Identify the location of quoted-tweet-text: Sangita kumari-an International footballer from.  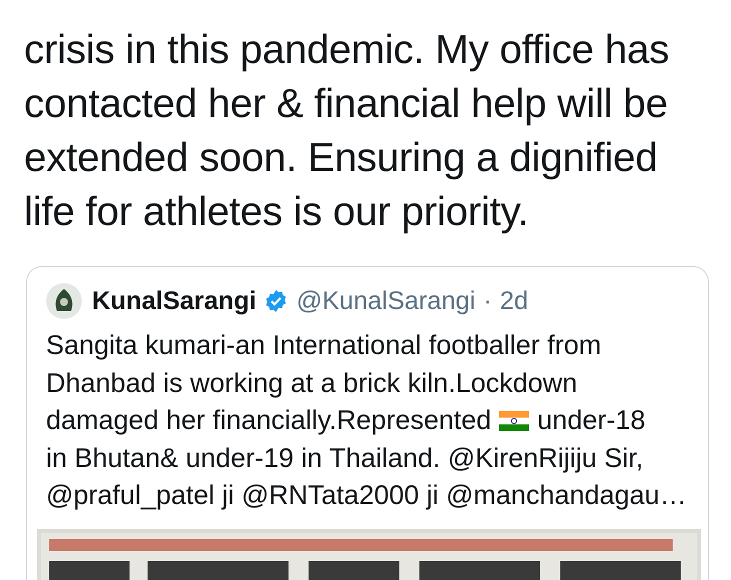
(324, 345).